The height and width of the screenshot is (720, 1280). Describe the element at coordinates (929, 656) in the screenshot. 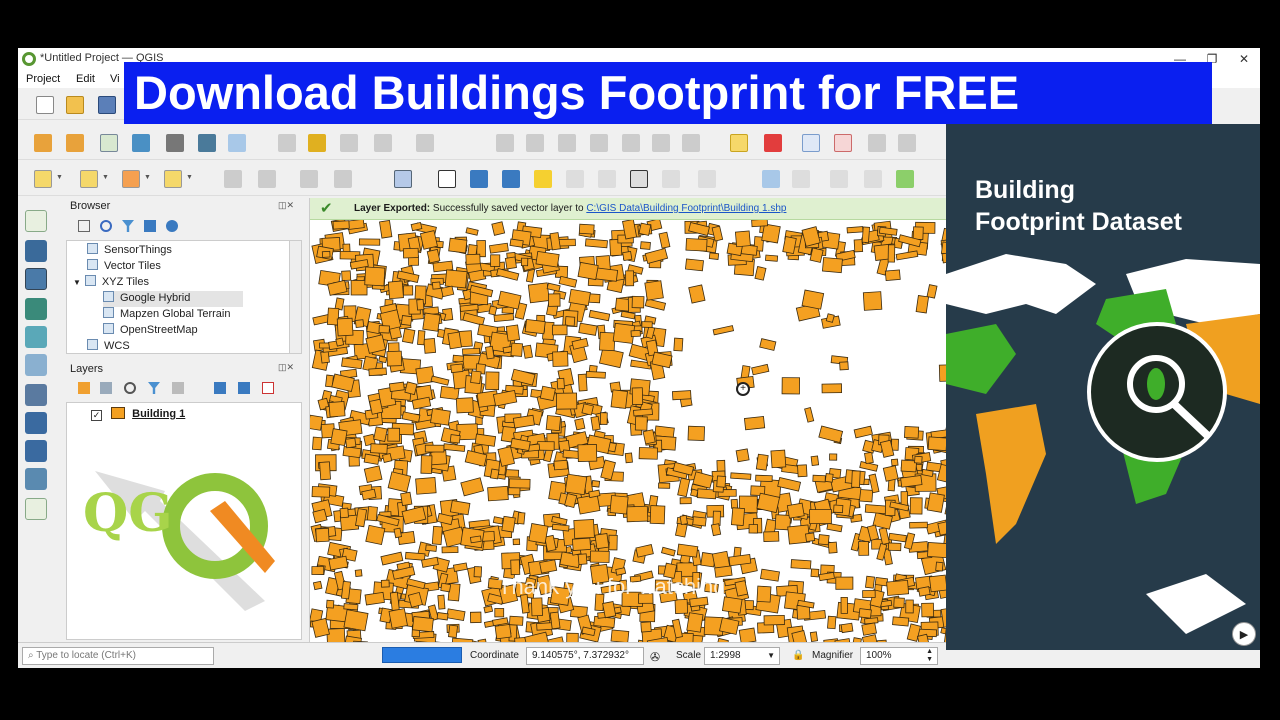

I see `spin-arrows-icon: ▲ ▼` at that location.